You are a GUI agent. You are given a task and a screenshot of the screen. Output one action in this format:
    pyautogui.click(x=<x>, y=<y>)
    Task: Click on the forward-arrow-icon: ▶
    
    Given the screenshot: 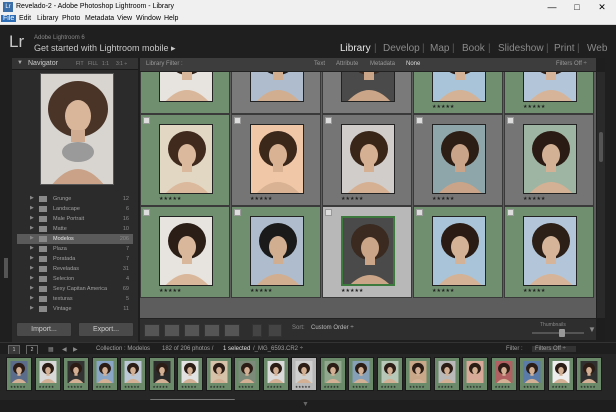 What is the action you would take?
    pyautogui.click(x=75, y=349)
    